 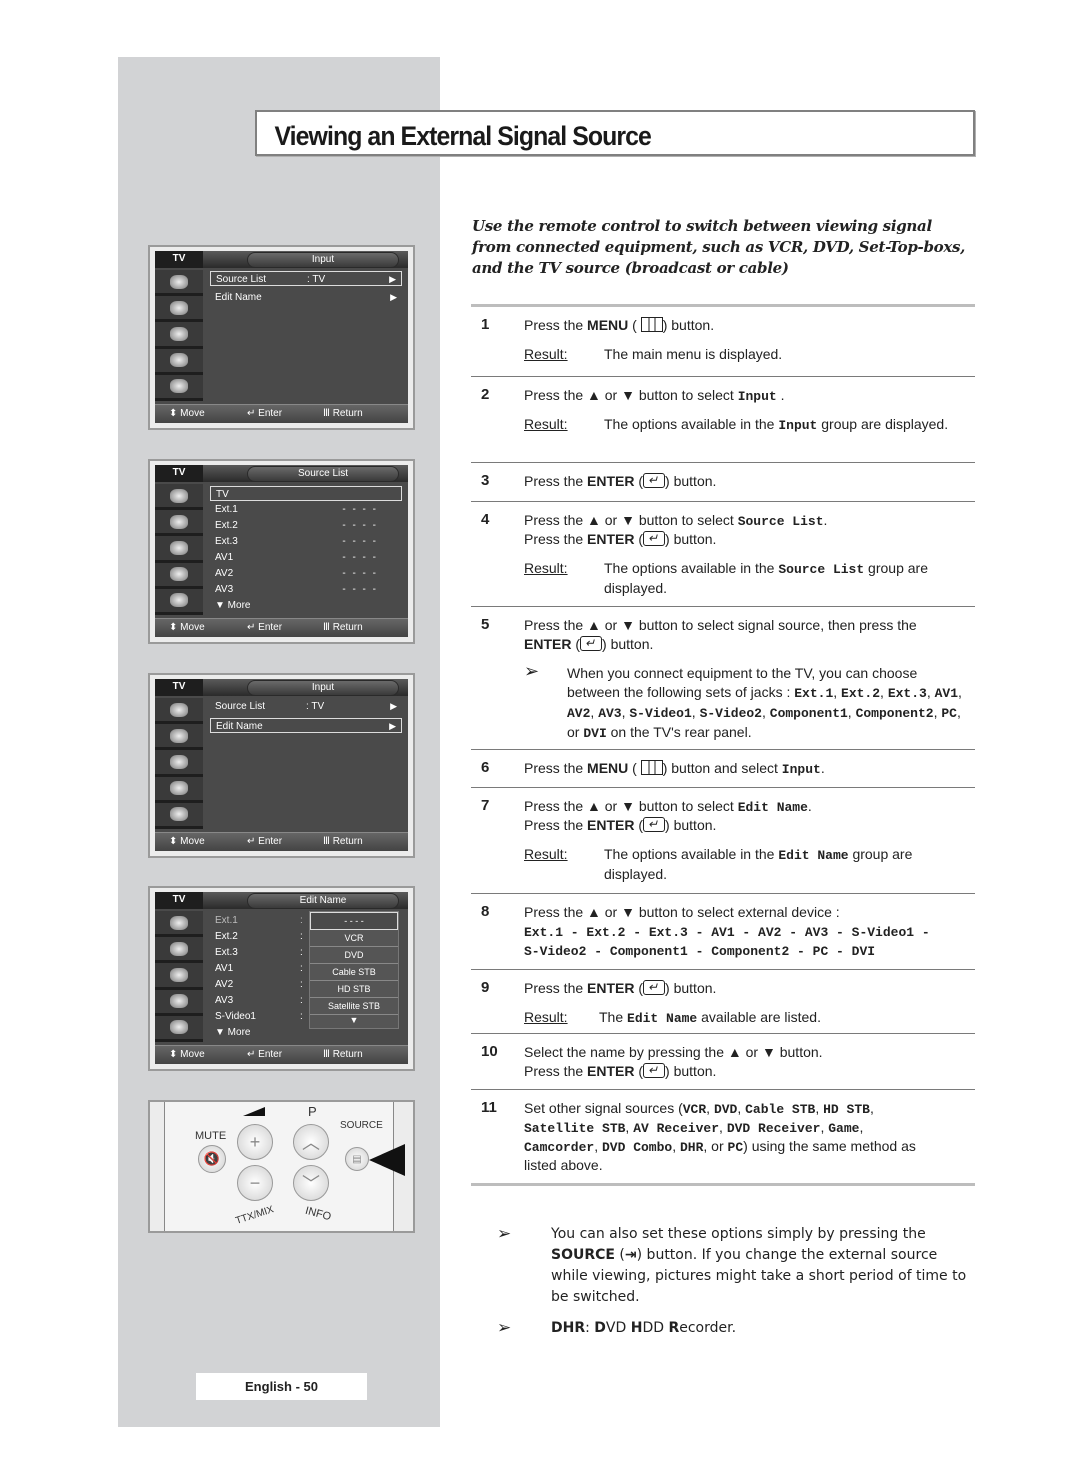 I want to click on dropdown-more-icon: ▼, so click(x=354, y=1020).